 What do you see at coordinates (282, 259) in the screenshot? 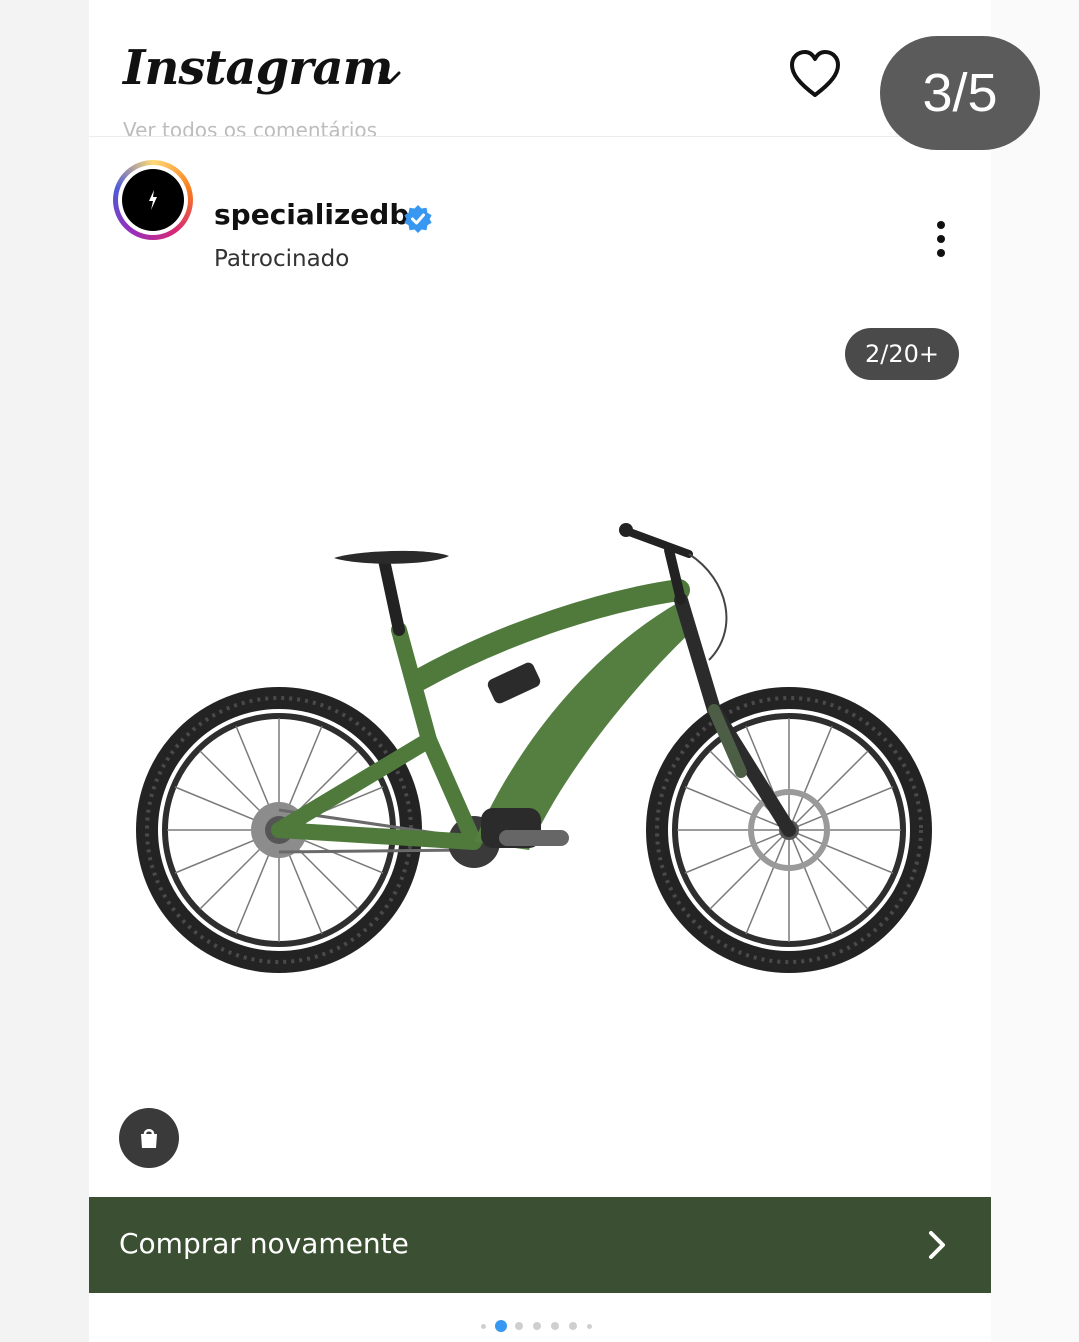
I see `sponsored-label: Patrocinado` at bounding box center [282, 259].